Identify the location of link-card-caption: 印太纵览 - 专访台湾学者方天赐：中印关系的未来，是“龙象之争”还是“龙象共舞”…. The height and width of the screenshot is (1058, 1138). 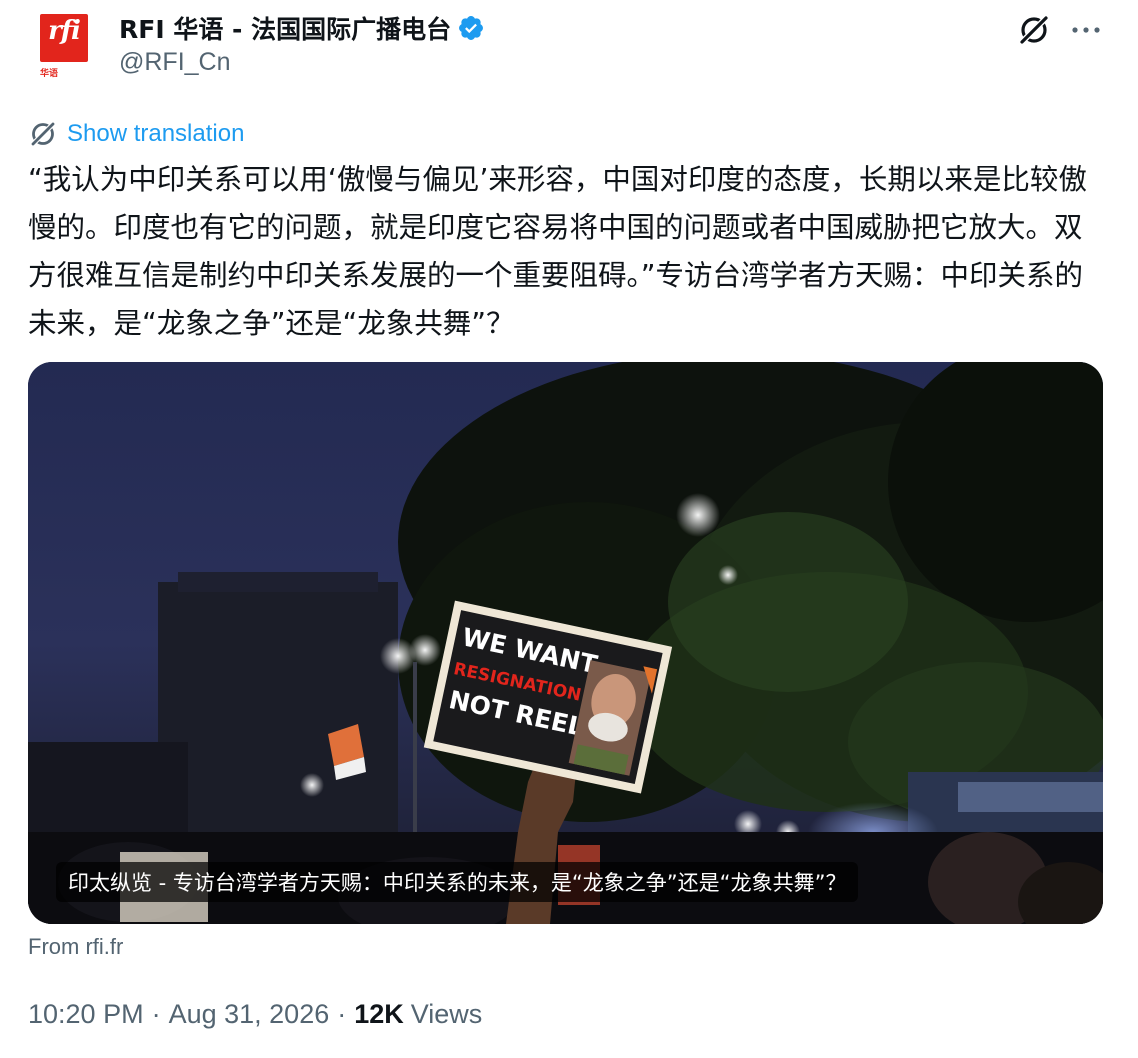
(457, 882).